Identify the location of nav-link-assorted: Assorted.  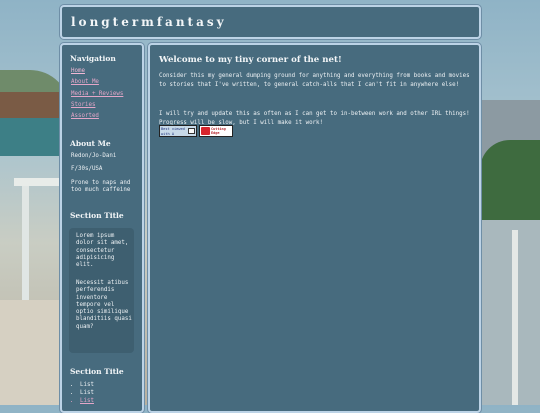
(97, 117).